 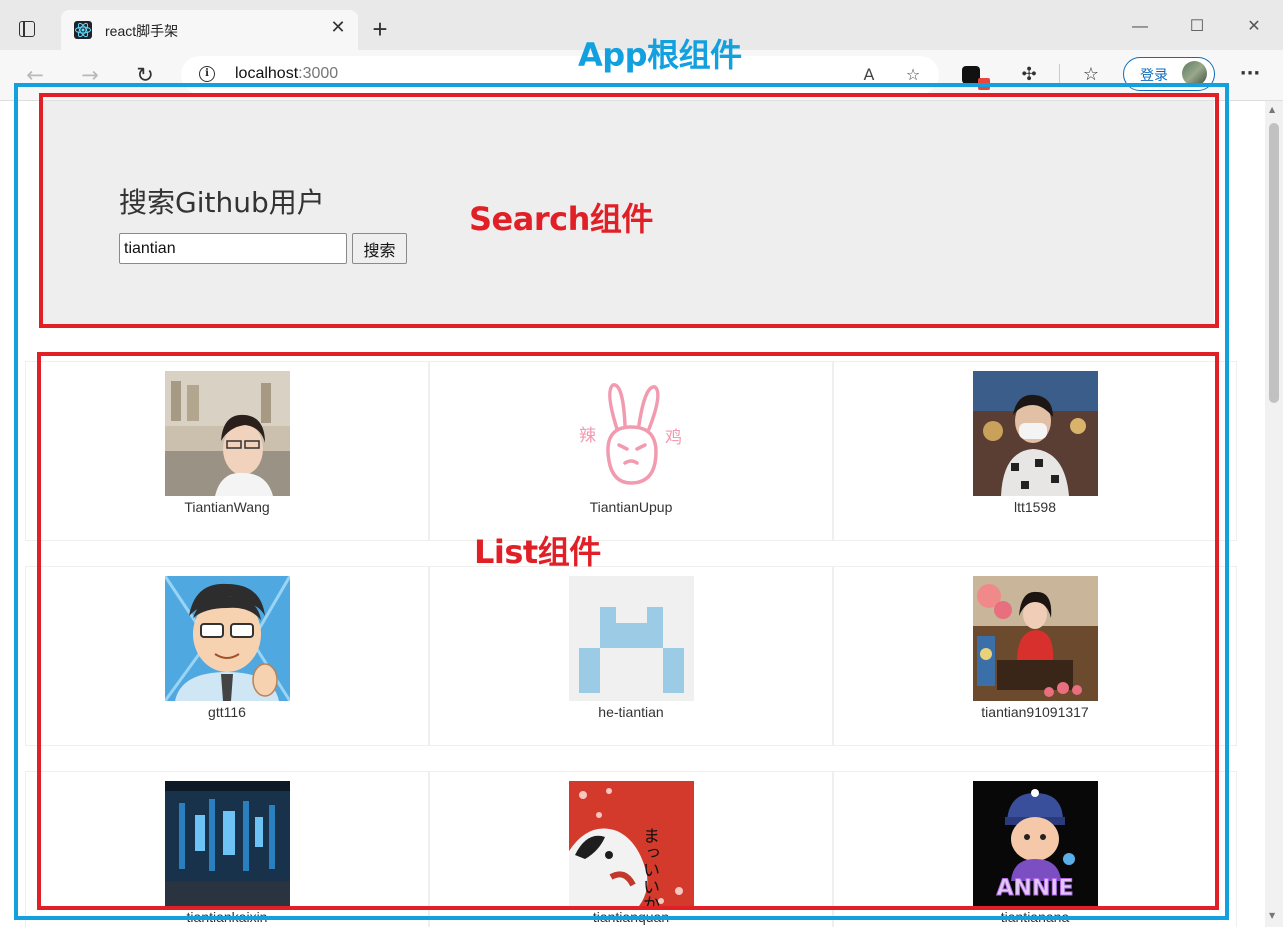 I want to click on tab-title: react脚手架, so click(x=142, y=31).